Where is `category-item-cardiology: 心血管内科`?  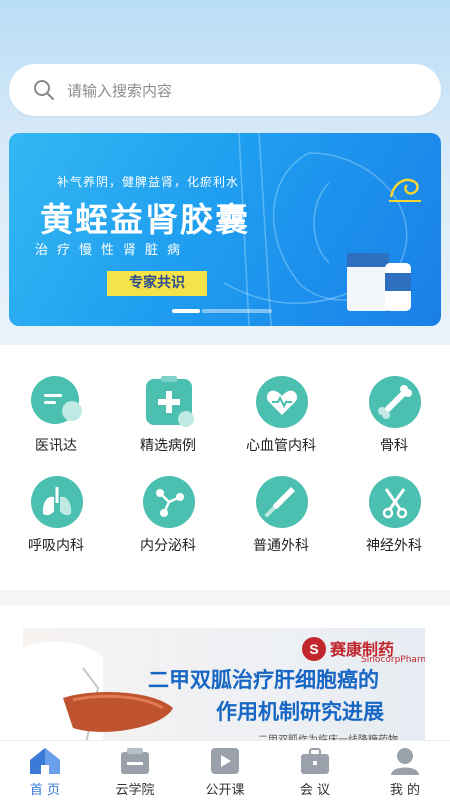 category-item-cardiology: 心血管内科 is located at coordinates (281, 399).